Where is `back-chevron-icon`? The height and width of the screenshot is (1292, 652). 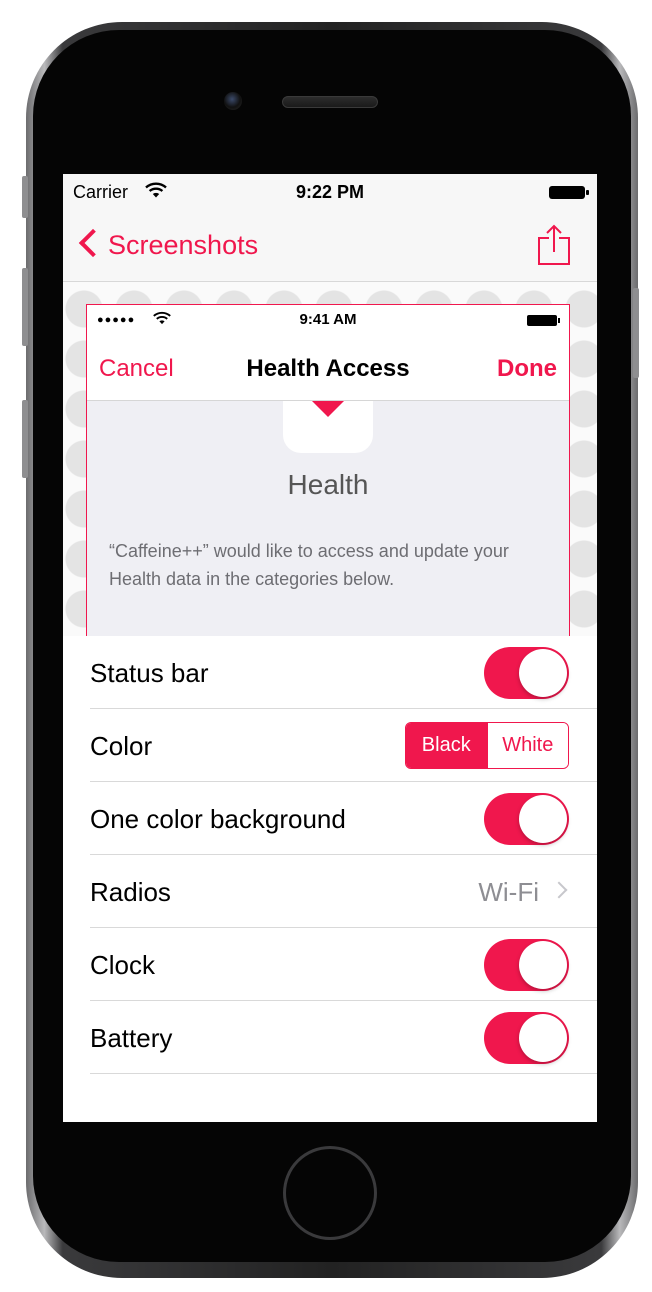
back-chevron-icon is located at coordinates (93, 243).